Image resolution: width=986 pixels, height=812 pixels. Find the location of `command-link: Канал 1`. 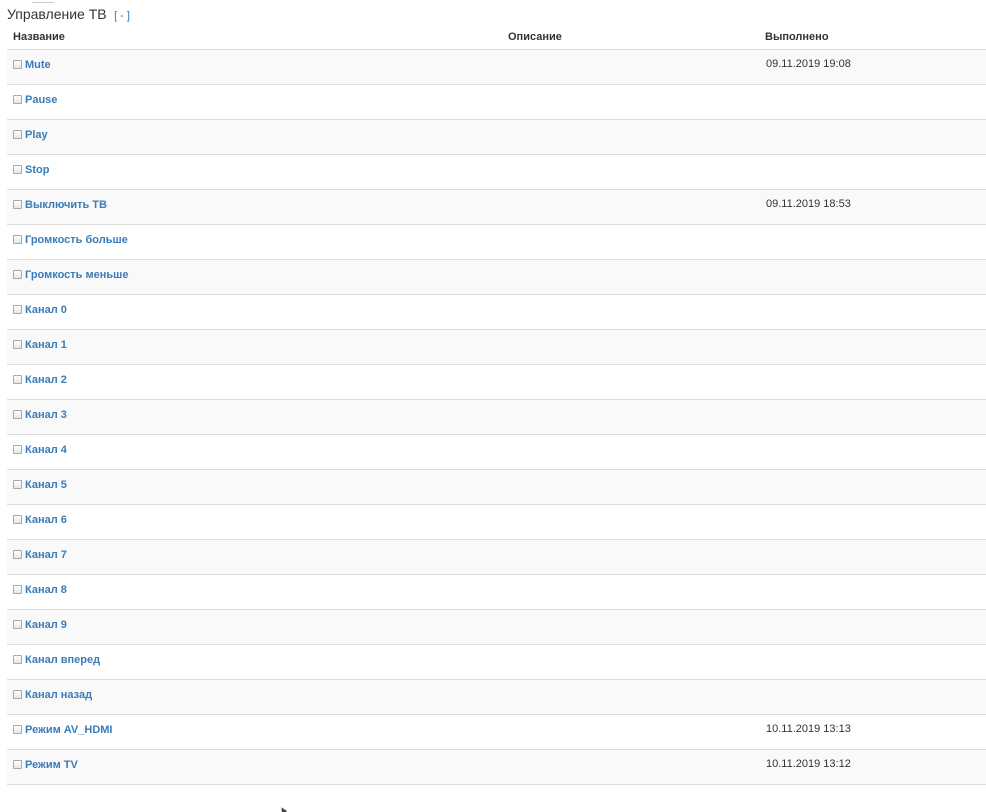

command-link: Канал 1 is located at coordinates (46, 345).